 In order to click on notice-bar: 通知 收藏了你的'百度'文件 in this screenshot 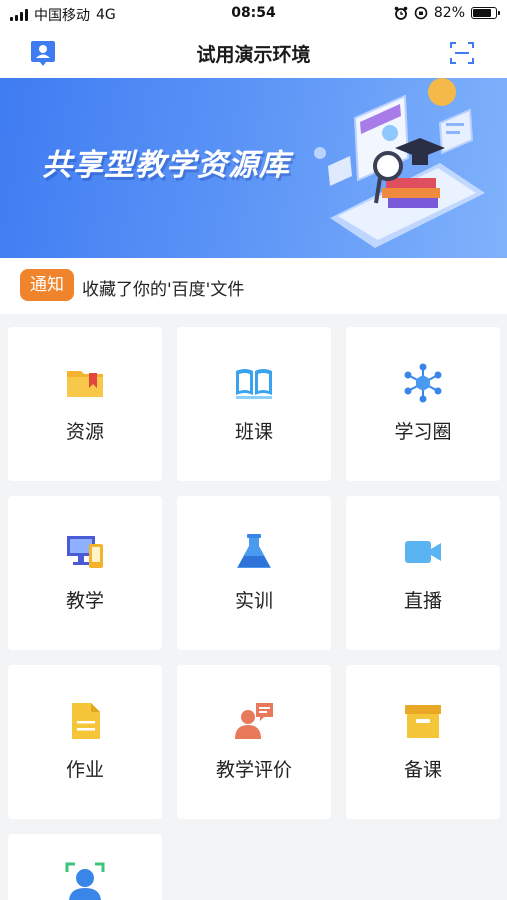, I will do `click(253, 286)`.